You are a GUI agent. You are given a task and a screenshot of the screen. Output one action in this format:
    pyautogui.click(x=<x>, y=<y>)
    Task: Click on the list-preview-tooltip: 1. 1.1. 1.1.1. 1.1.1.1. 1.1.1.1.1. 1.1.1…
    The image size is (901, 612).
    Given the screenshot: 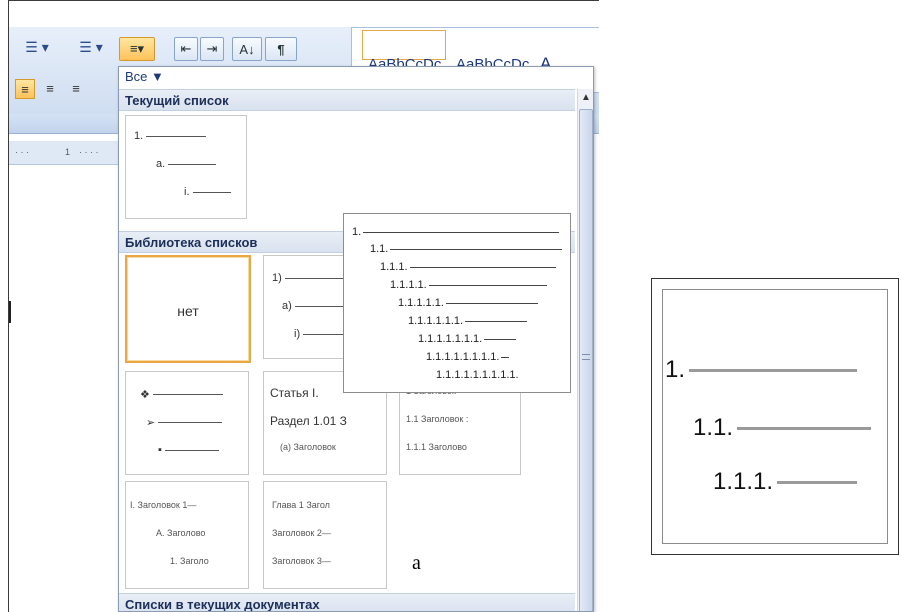 What is the action you would take?
    pyautogui.click(x=457, y=303)
    